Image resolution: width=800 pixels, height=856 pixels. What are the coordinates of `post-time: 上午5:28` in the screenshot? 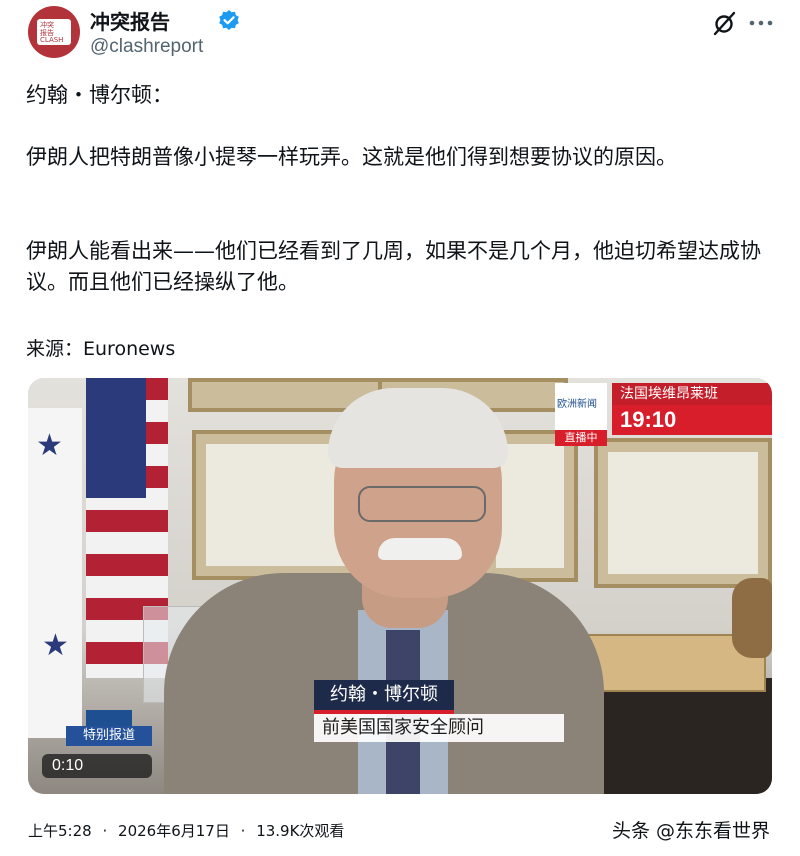 It's located at (60, 831).